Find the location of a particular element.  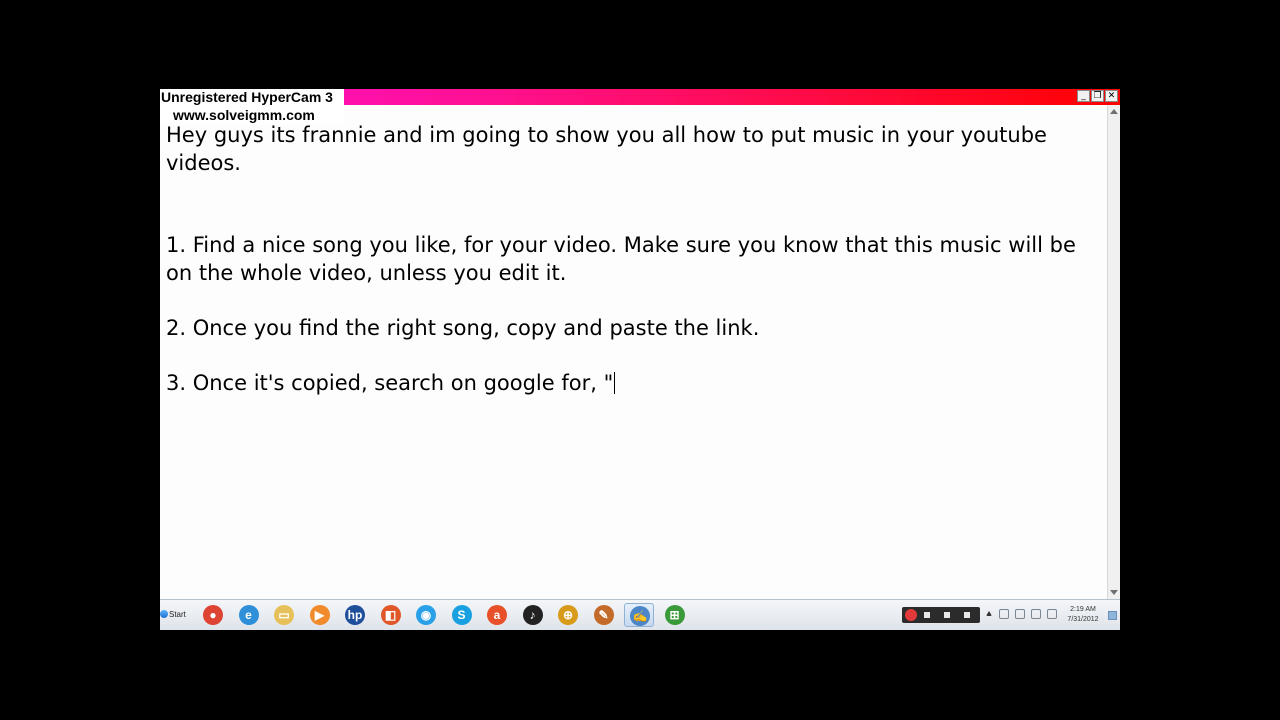

orb-app-icon: ◉ is located at coordinates (426, 615).